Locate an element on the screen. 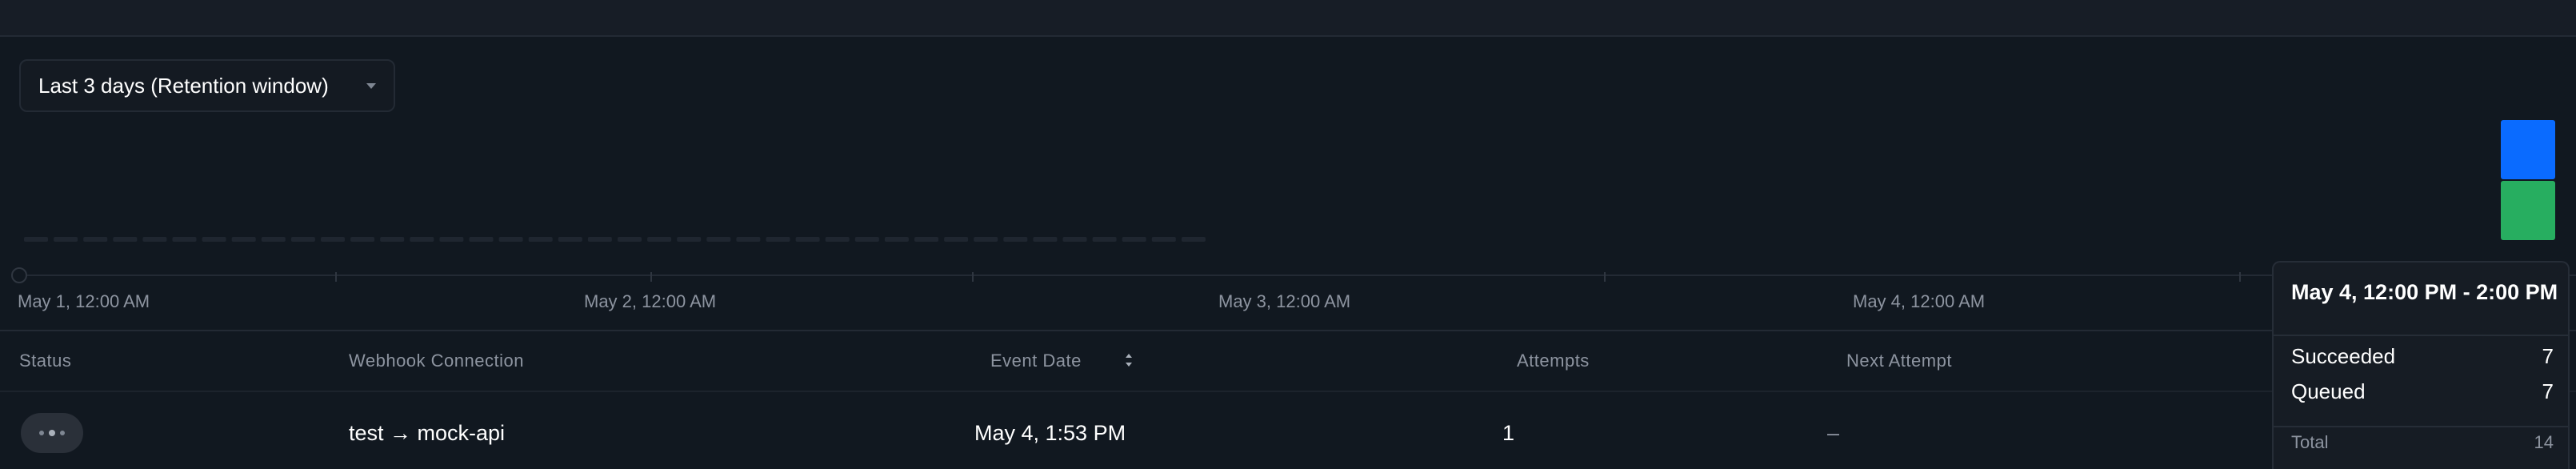  column-header-attempts: Attempts is located at coordinates (1553, 361).